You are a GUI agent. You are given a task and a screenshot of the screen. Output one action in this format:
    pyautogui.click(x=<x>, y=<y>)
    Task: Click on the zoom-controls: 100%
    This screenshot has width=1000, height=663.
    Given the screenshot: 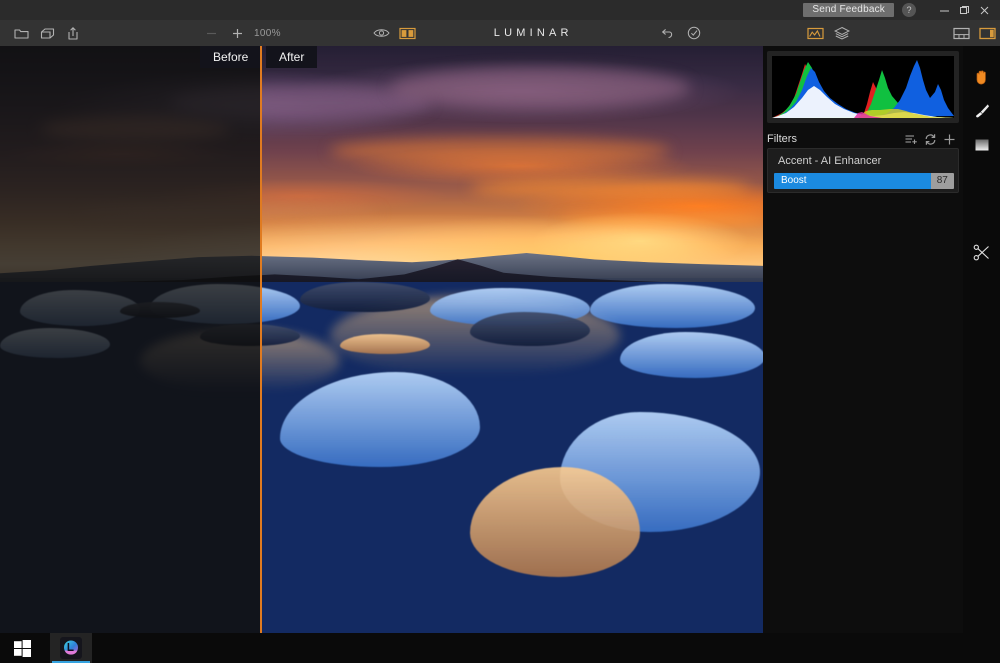 What is the action you would take?
    pyautogui.click(x=239, y=33)
    